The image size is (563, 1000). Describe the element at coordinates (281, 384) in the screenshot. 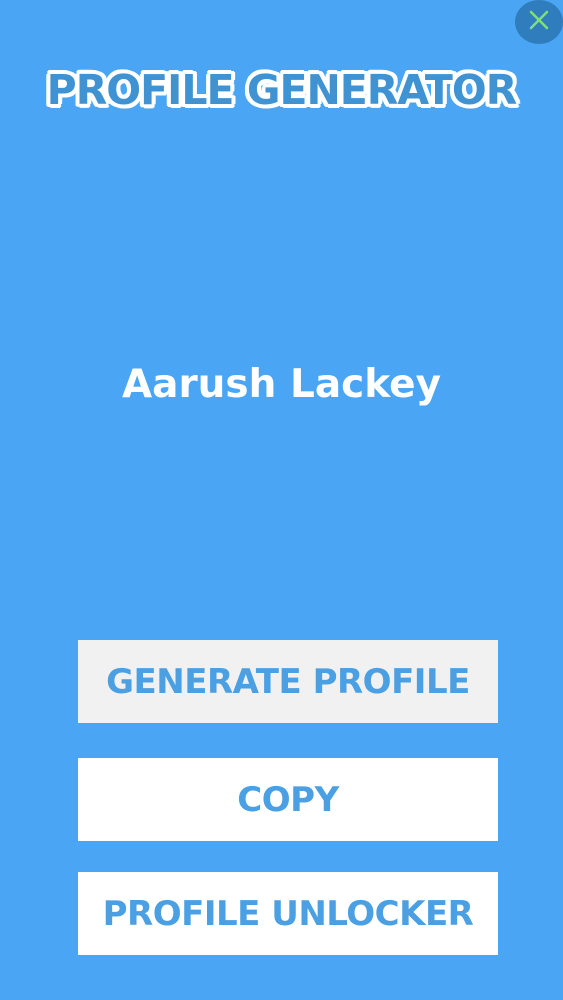

I see `generated-profile-name: Aarush Lackey` at that location.